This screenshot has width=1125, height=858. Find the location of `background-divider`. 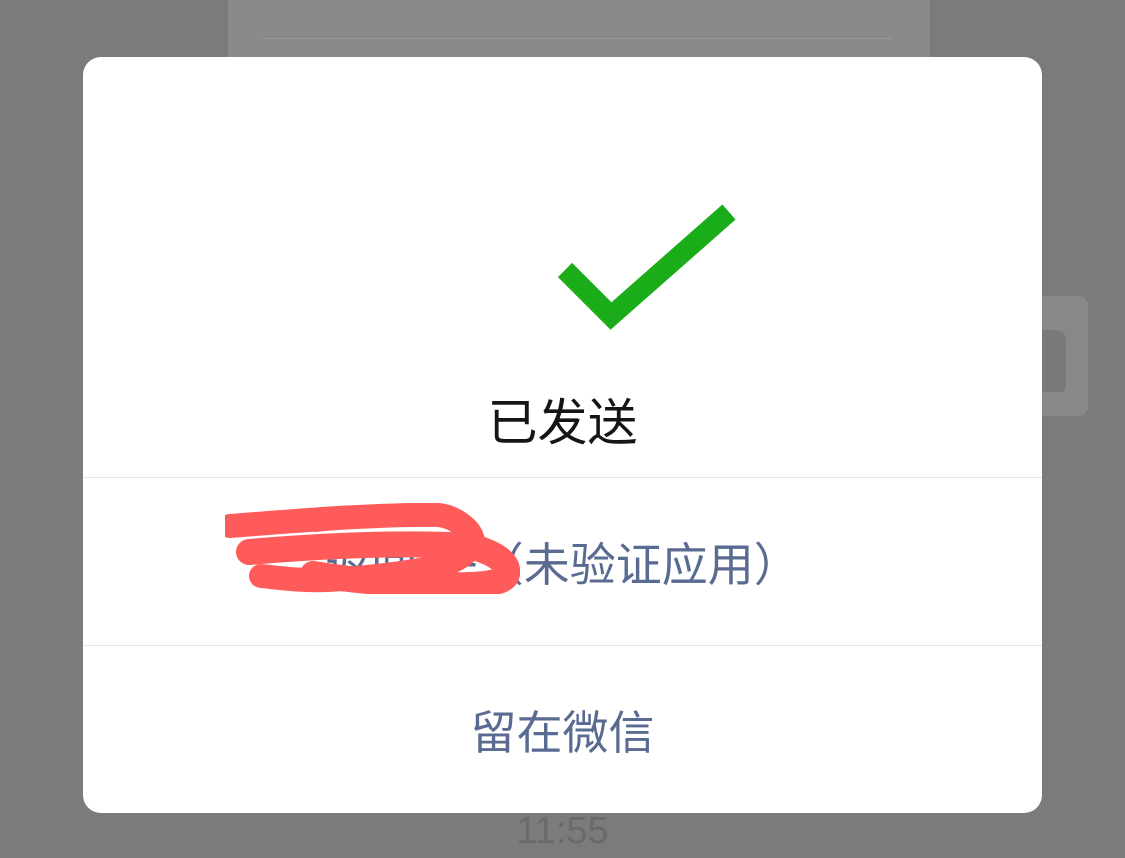

background-divider is located at coordinates (578, 38).